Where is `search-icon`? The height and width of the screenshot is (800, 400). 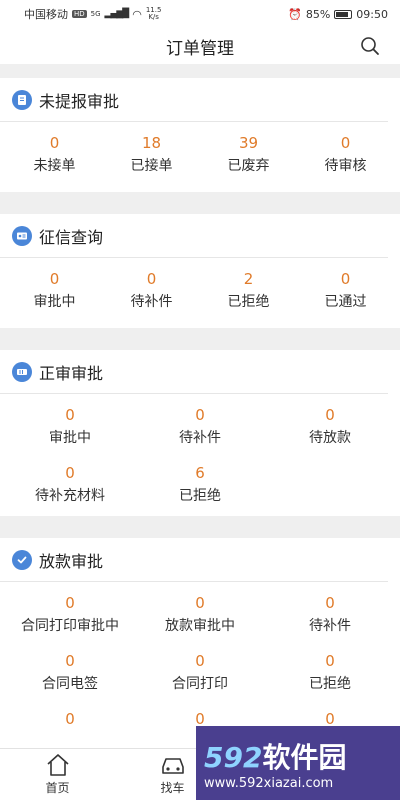 search-icon is located at coordinates (370, 46).